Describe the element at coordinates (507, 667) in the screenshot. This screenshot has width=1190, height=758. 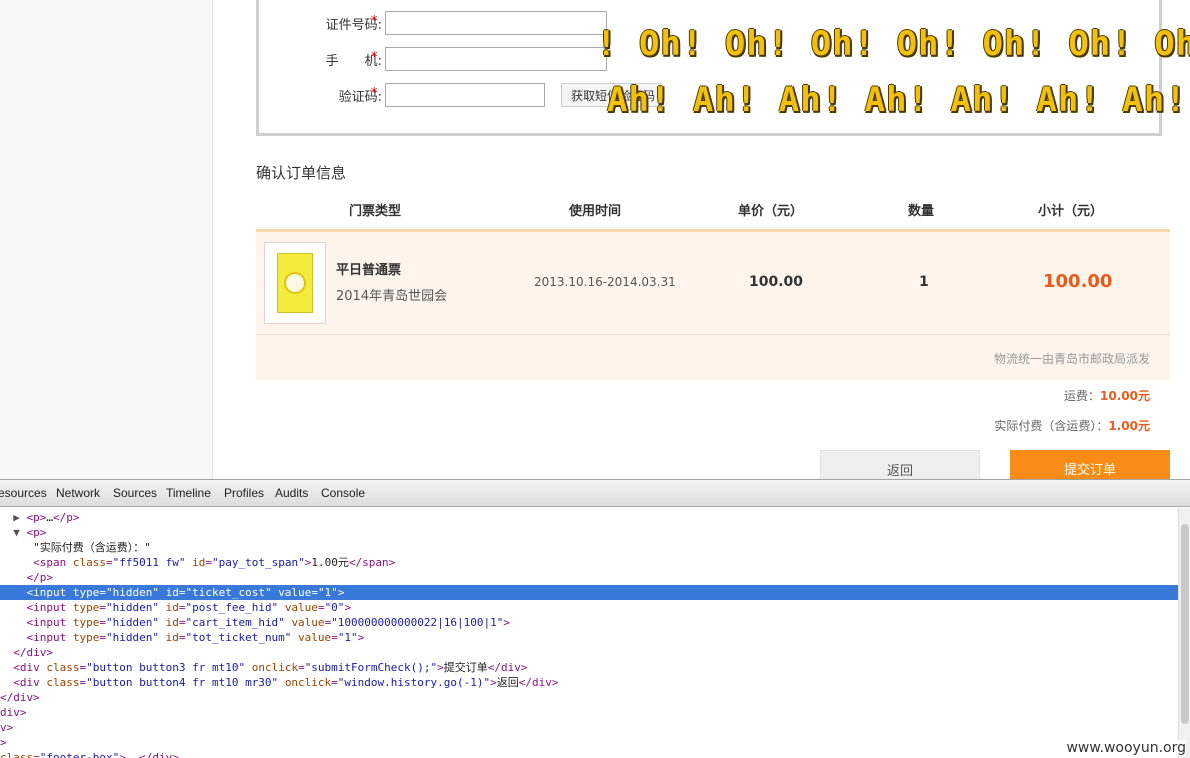
I see `code-token-tag: </div>` at that location.